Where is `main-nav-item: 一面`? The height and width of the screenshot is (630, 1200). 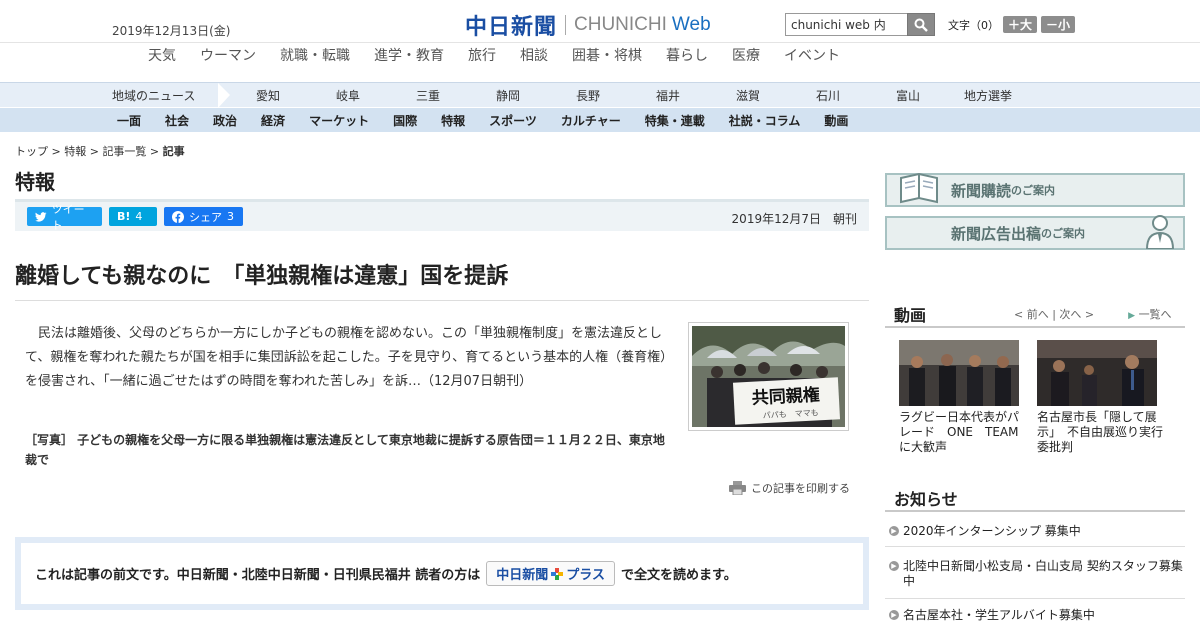 main-nav-item: 一面 is located at coordinates (129, 120).